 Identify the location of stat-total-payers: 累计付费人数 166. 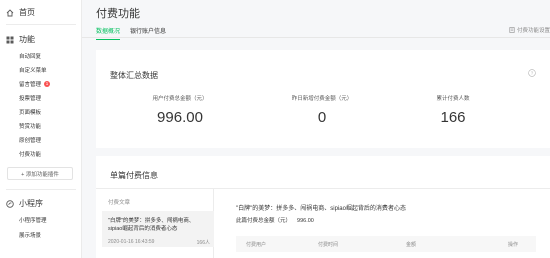
(453, 110).